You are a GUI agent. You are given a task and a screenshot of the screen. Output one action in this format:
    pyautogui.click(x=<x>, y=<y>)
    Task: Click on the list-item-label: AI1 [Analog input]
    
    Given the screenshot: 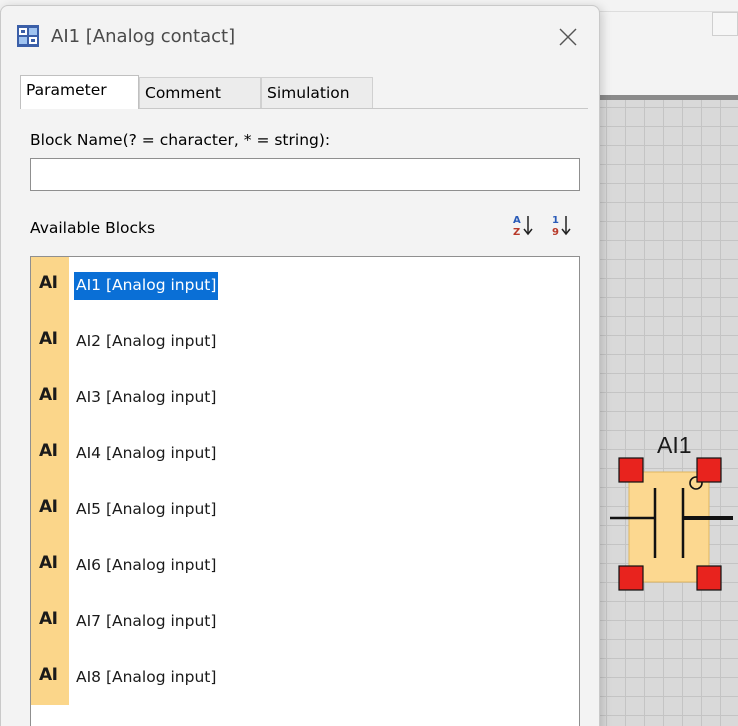 What is the action you would take?
    pyautogui.click(x=146, y=286)
    